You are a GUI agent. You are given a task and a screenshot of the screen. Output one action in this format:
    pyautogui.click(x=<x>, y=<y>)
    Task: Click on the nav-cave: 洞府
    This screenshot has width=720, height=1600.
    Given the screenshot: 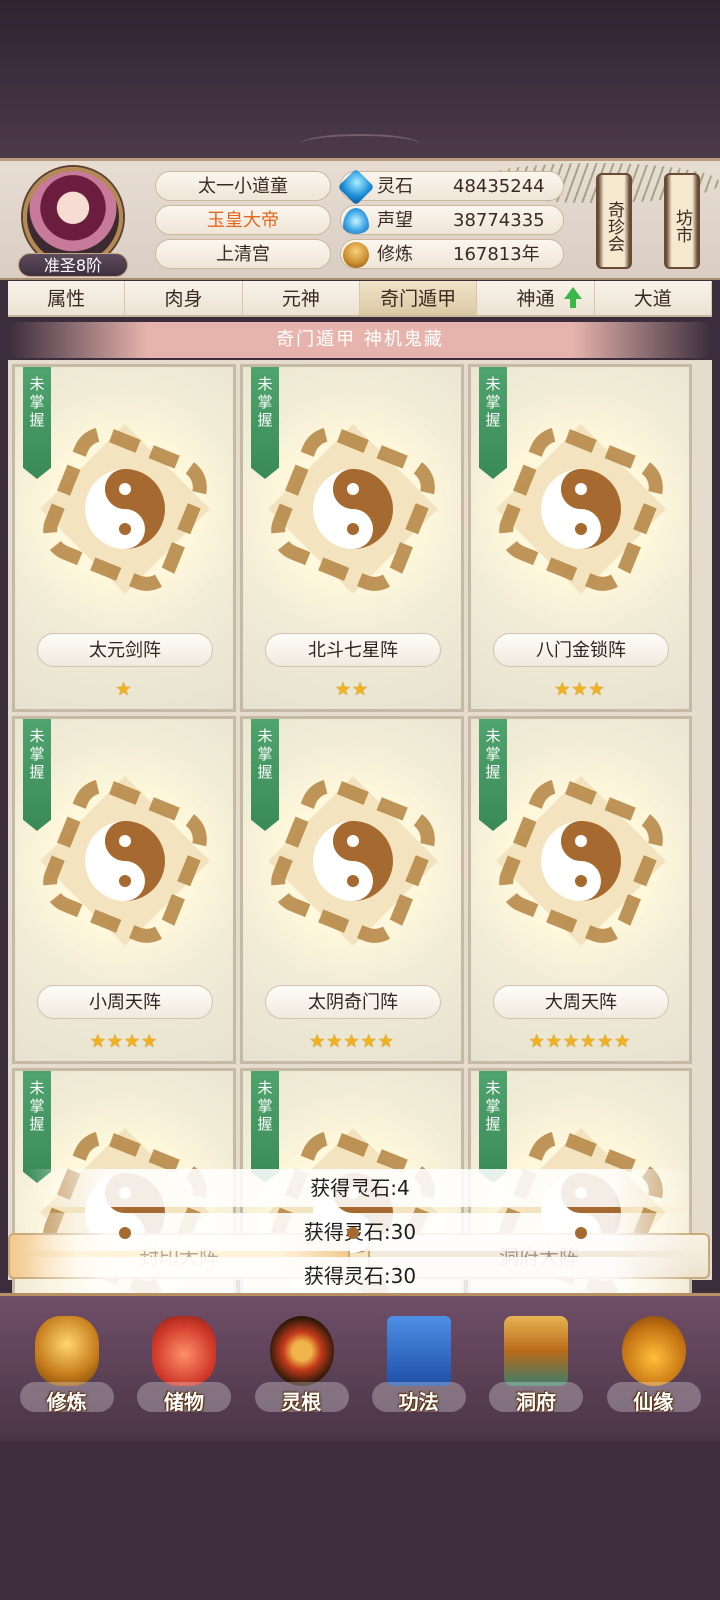 What is the action you would take?
    pyautogui.click(x=535, y=1368)
    